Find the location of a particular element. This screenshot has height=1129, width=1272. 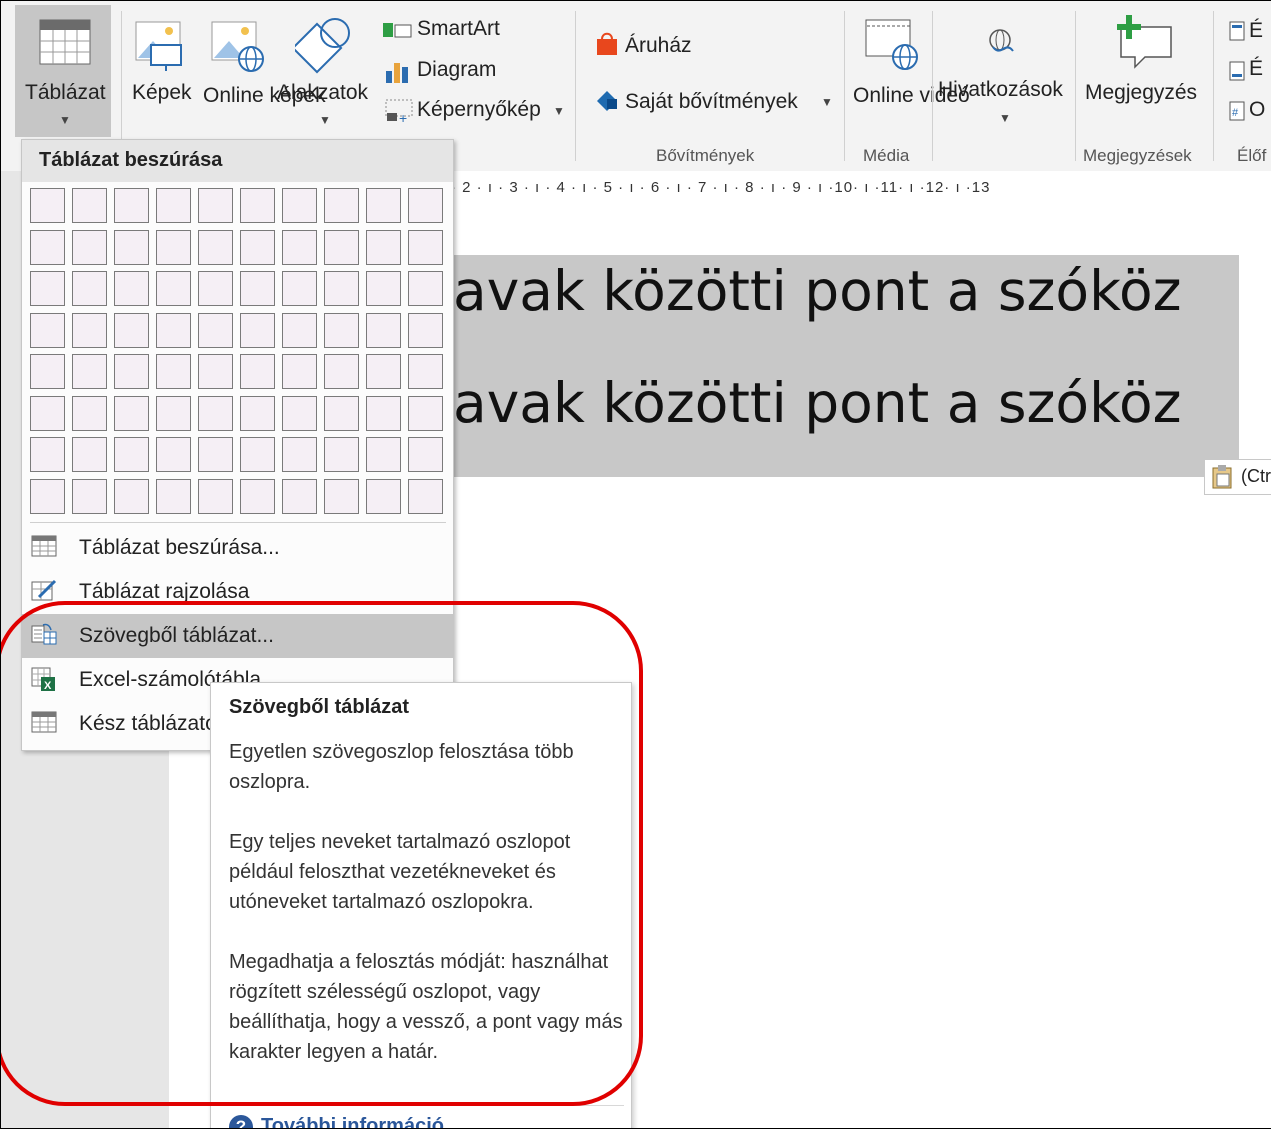

links-icon is located at coordinates (1000, 40).